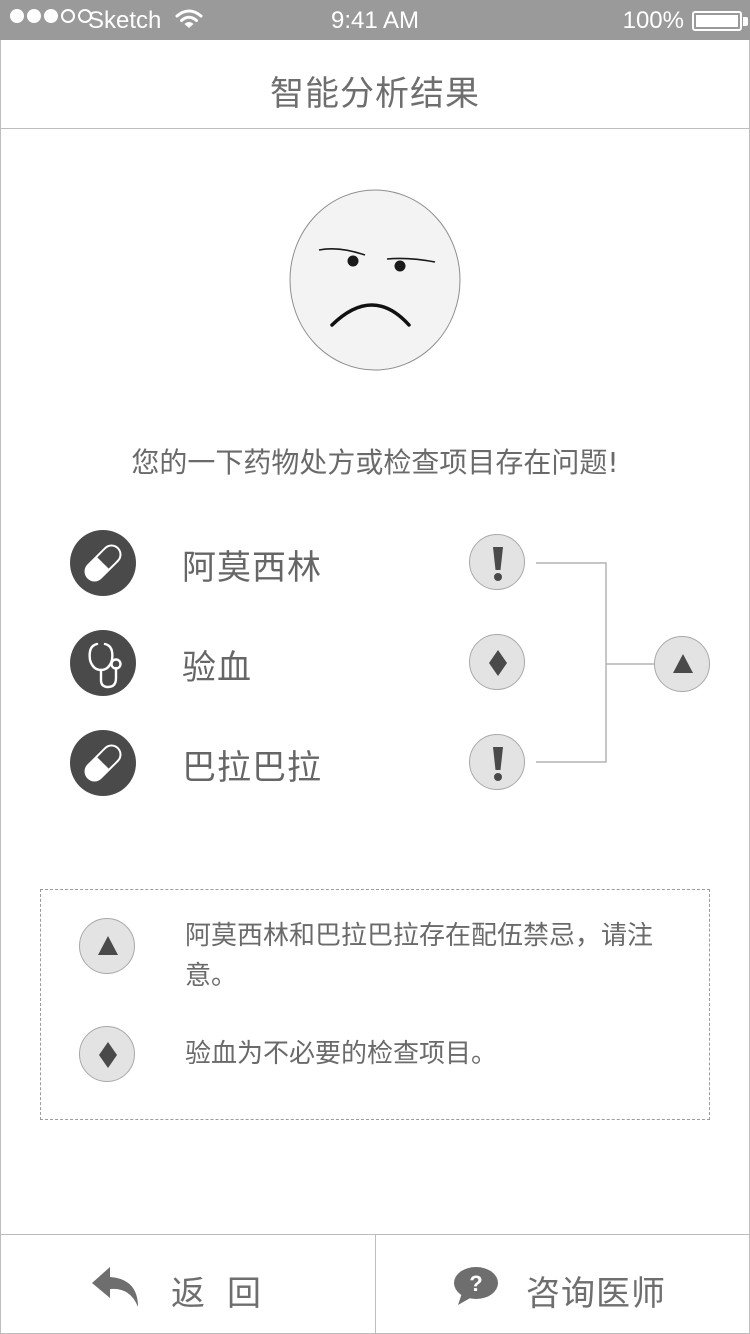  I want to click on consult-label: 咨询医师, so click(596, 1294).